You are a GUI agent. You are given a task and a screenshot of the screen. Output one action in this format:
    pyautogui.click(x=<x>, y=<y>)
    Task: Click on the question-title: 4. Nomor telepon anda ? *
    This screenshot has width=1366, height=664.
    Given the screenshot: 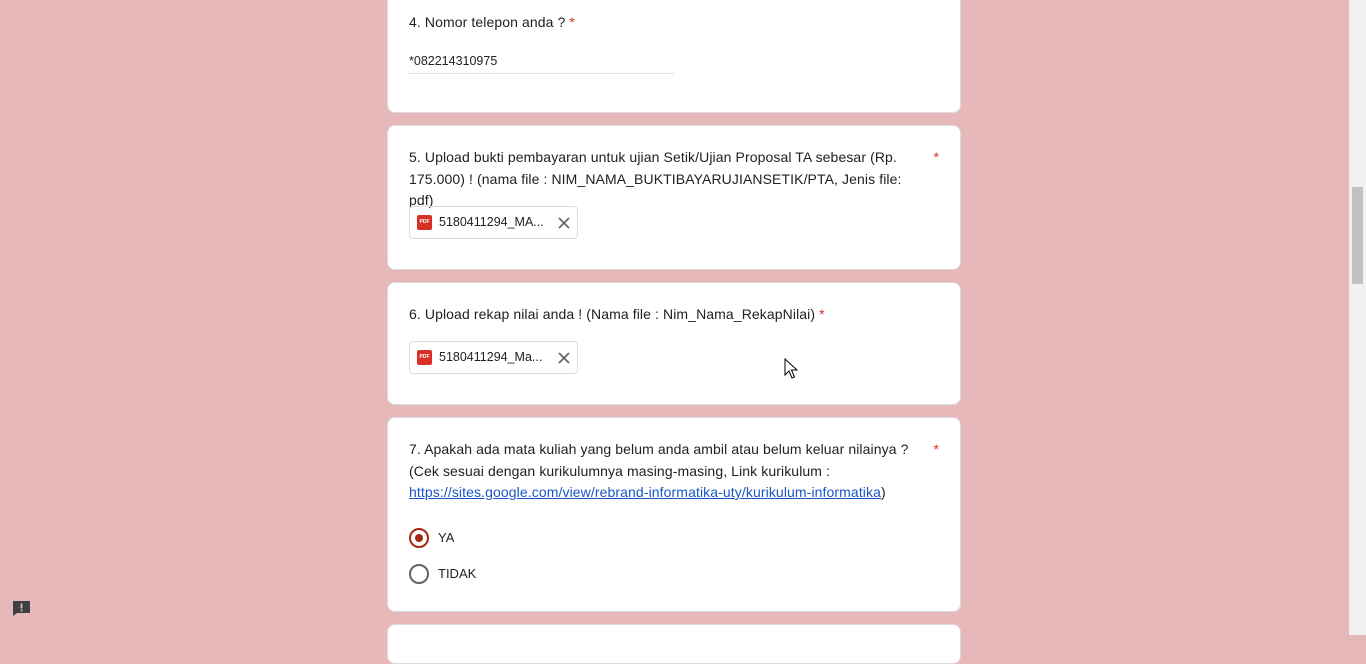 What is the action you would take?
    pyautogui.click(x=492, y=22)
    